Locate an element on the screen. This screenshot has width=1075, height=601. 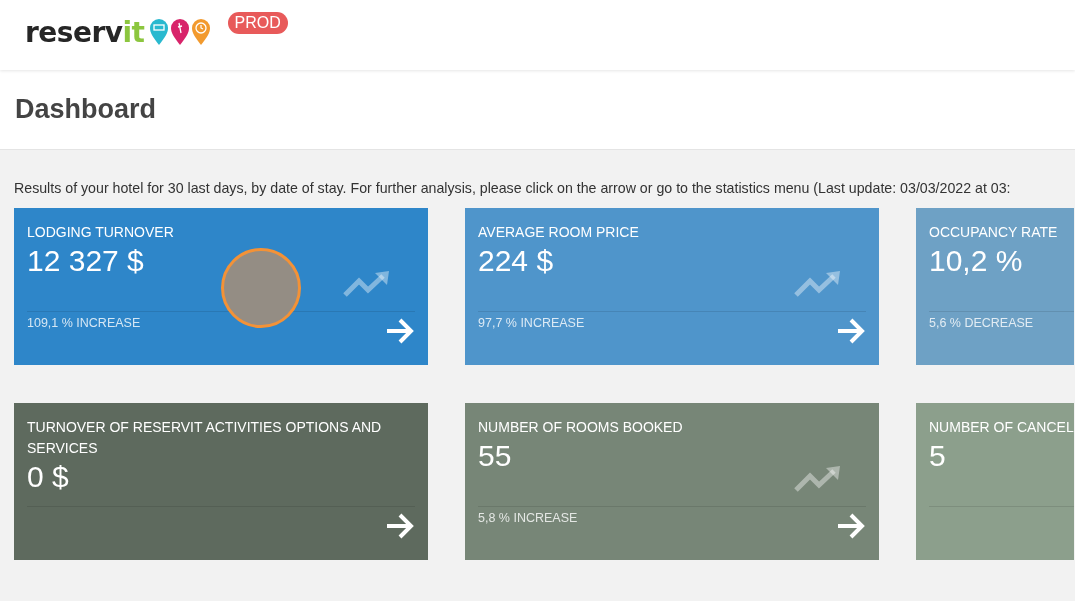
card-title: NUMBER OF ROOMS BOOKED is located at coordinates (581, 427).